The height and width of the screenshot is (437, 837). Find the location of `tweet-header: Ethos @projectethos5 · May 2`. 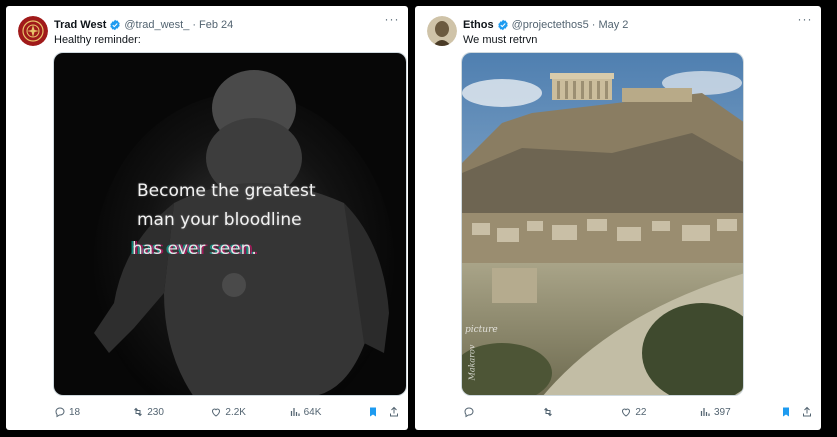

tweet-header: Ethos @projectethos5 · May 2 is located at coordinates (637, 25).